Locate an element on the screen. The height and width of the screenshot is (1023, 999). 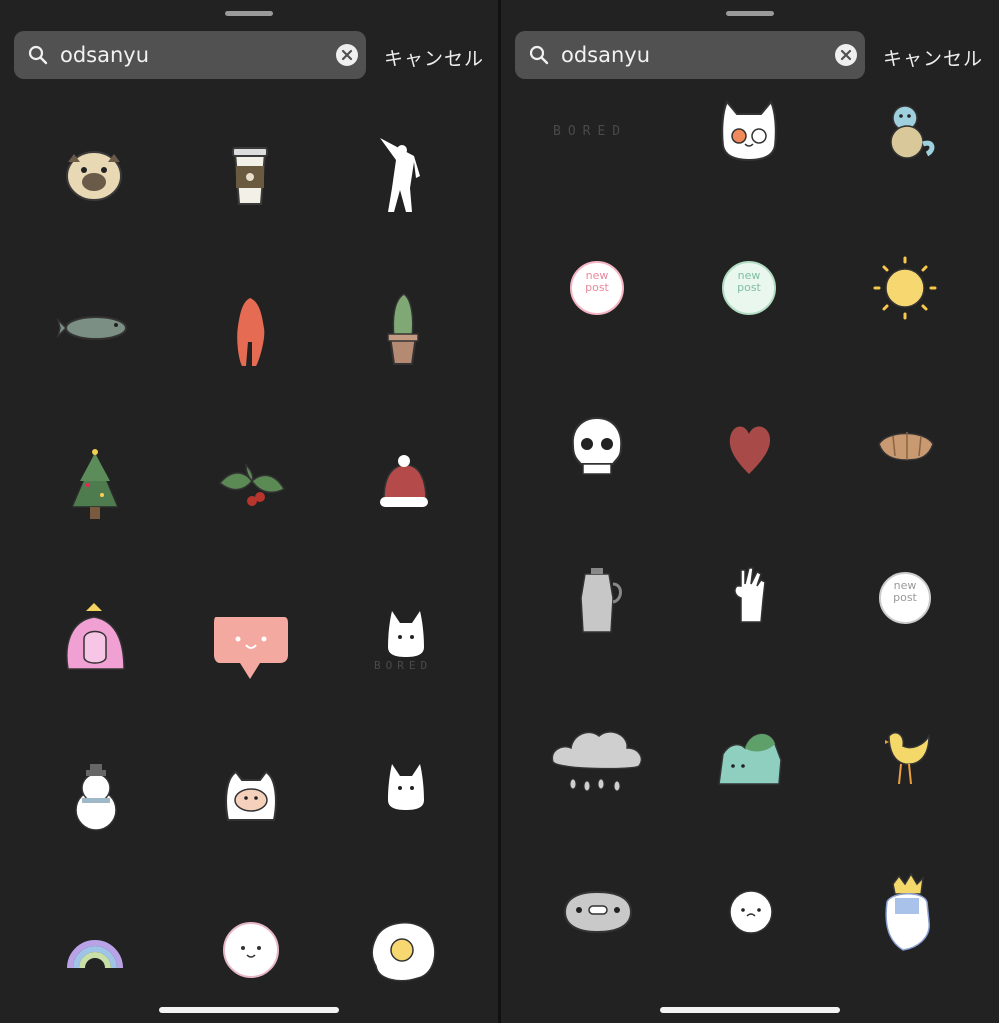
sticker-santa-hat is located at coordinates (400, 485).